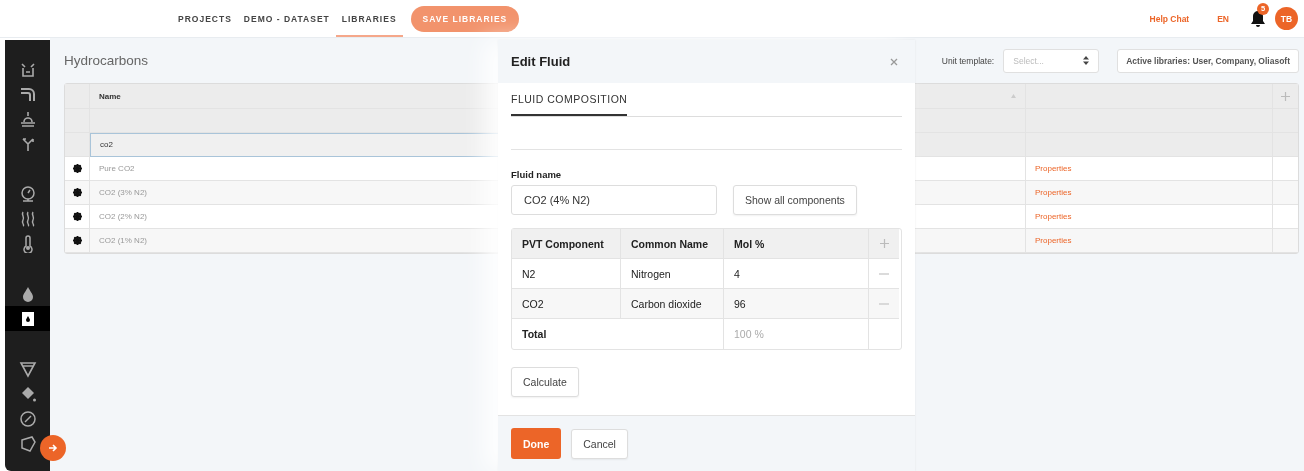 The image size is (1304, 471). What do you see at coordinates (27, 118) in the screenshot?
I see `platform-icon` at bounding box center [27, 118].